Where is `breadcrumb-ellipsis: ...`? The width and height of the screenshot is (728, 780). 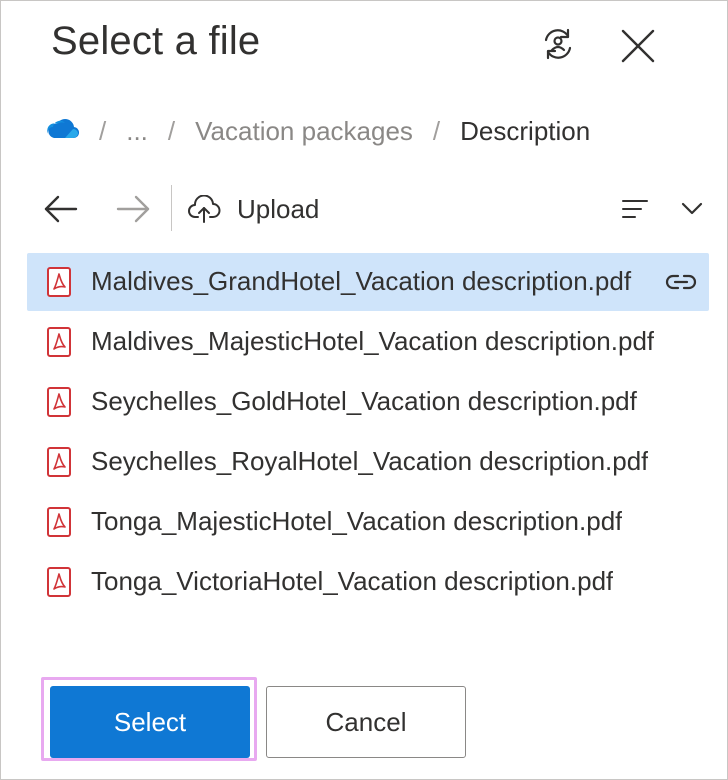
breadcrumb-ellipsis: ... is located at coordinates (137, 131).